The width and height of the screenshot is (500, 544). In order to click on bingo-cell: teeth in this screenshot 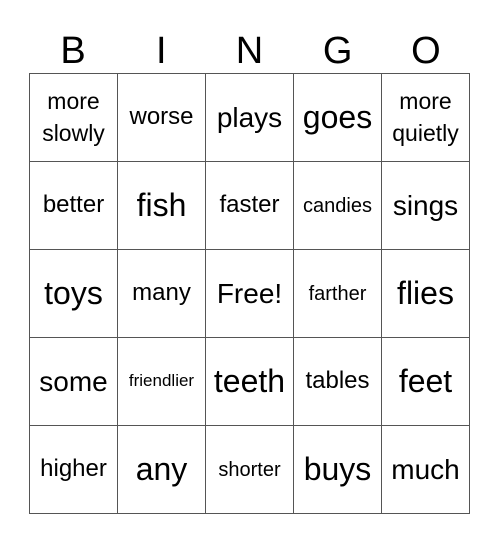, I will do `click(250, 382)`.